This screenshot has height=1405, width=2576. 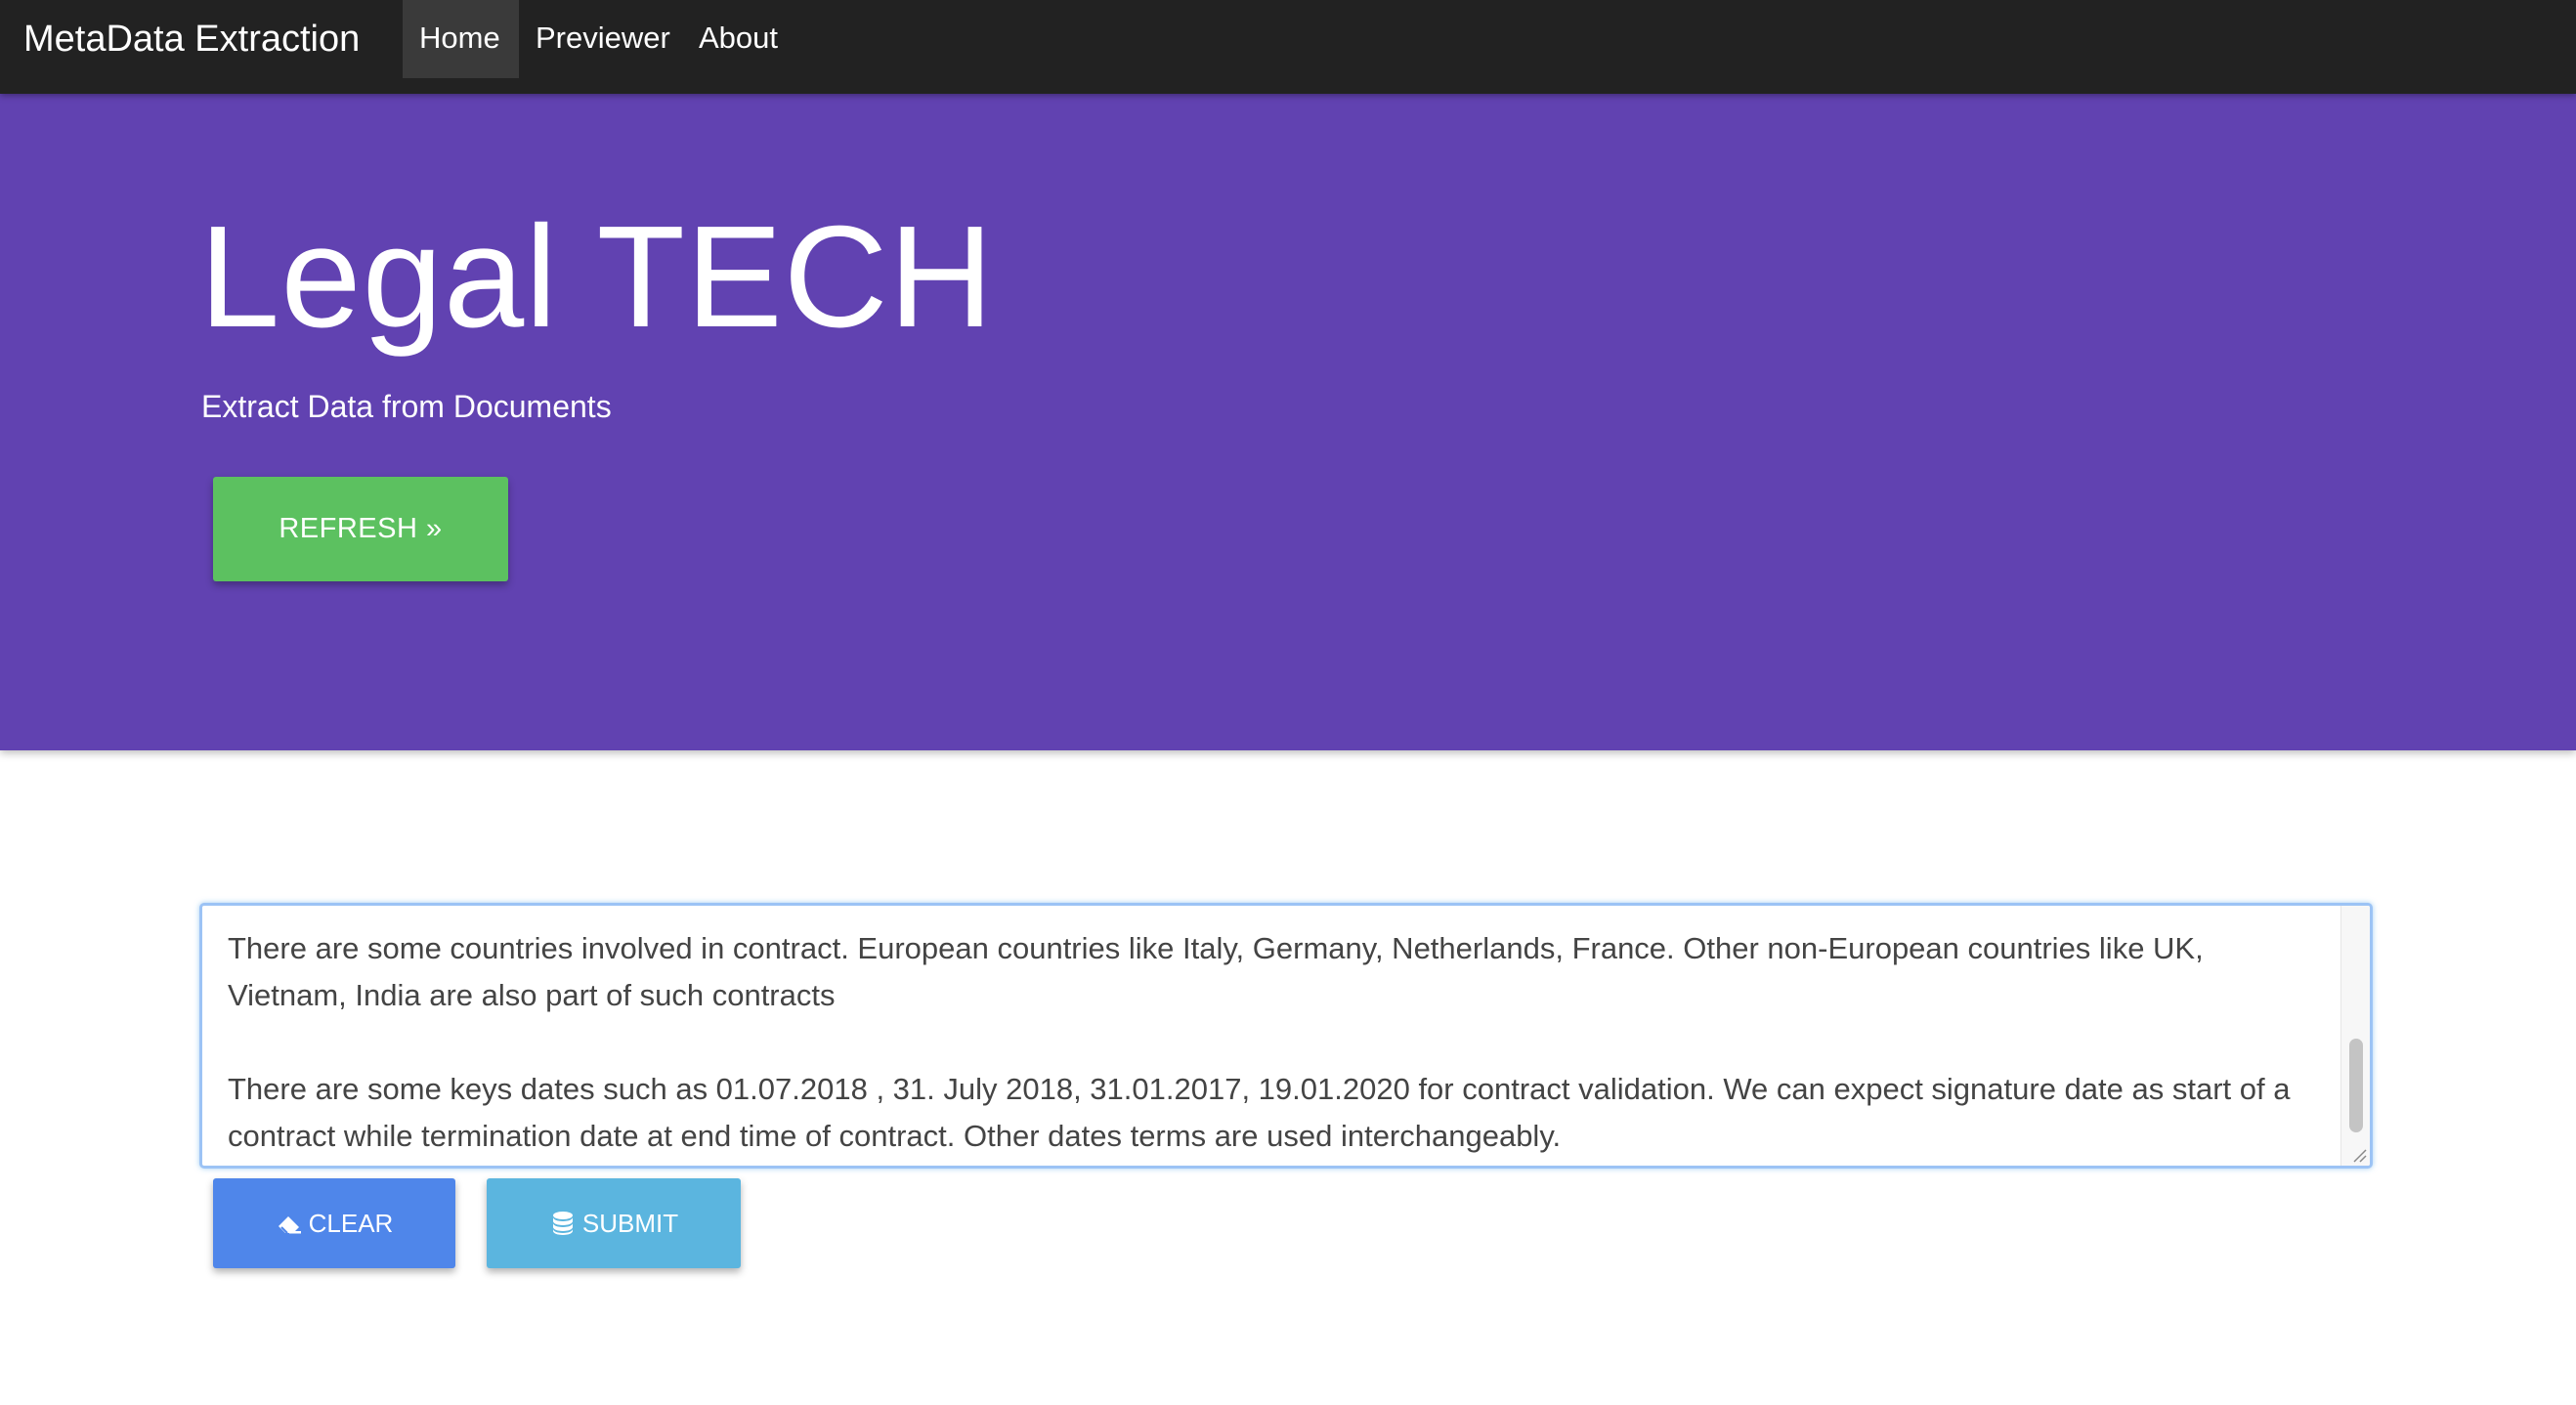 I want to click on nav-item-previewer: Previewer, so click(x=603, y=39).